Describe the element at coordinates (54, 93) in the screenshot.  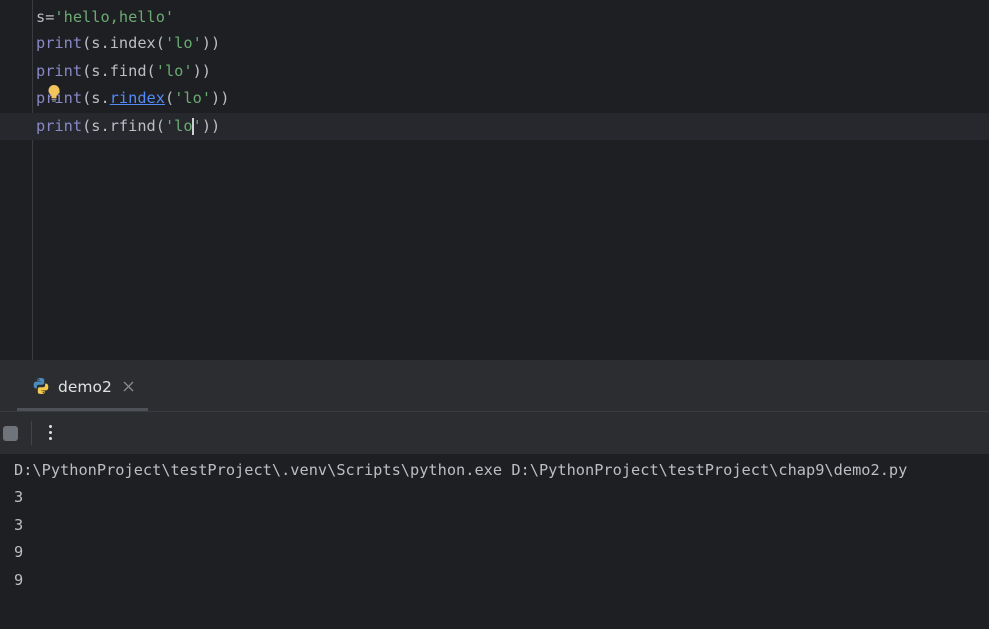
I see `lightbulb-icon` at that location.